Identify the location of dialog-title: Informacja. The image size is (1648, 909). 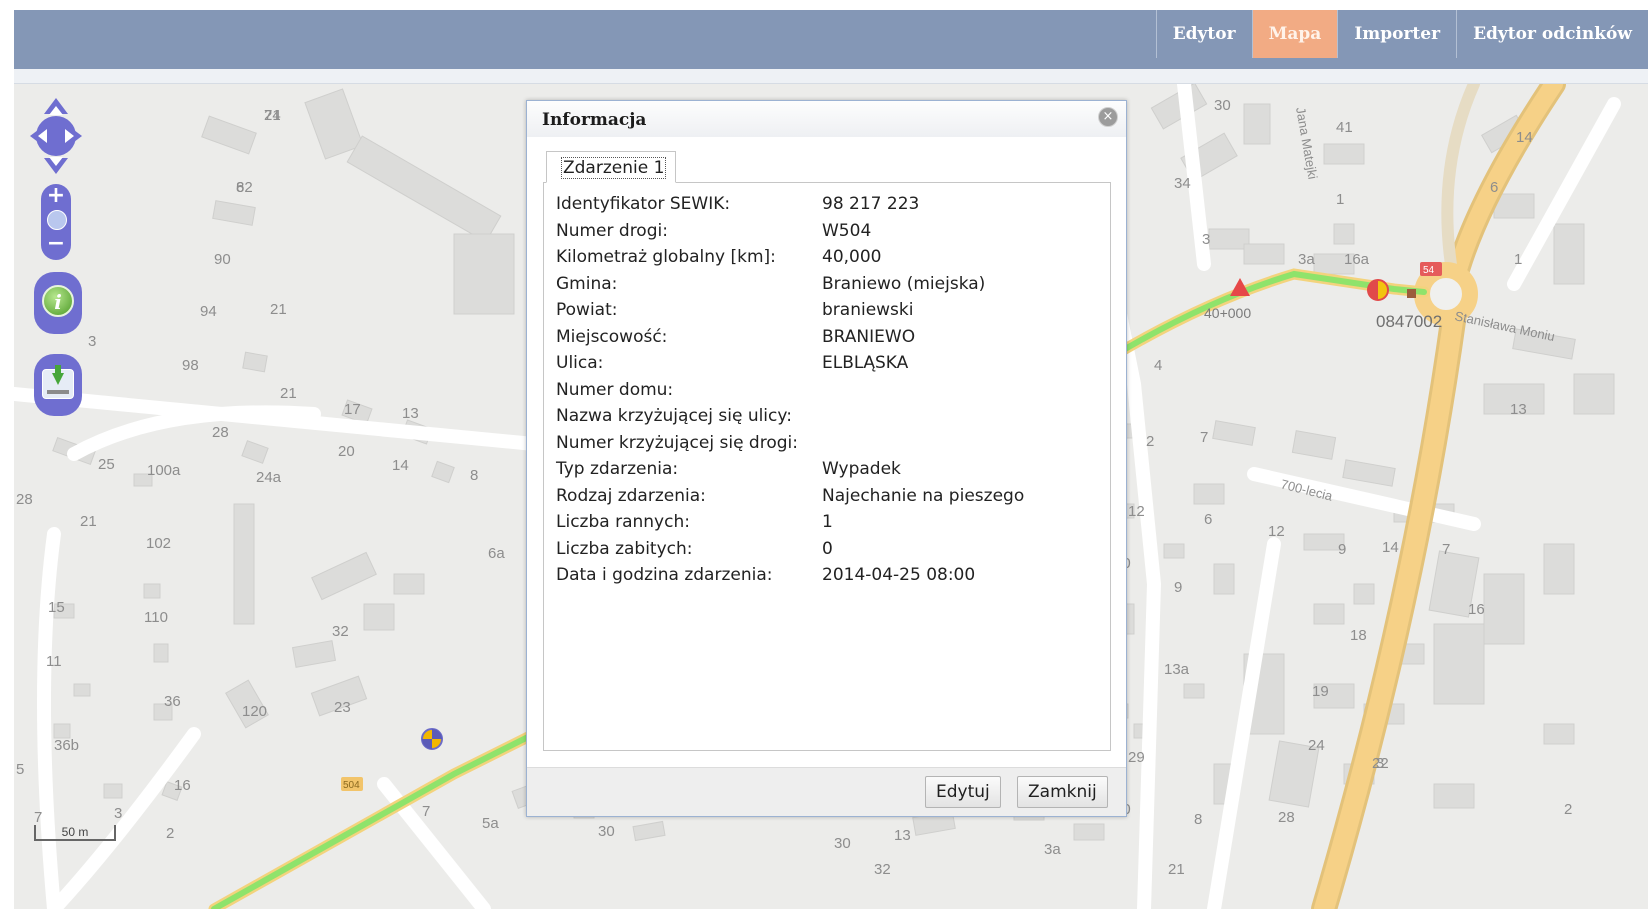
(594, 120).